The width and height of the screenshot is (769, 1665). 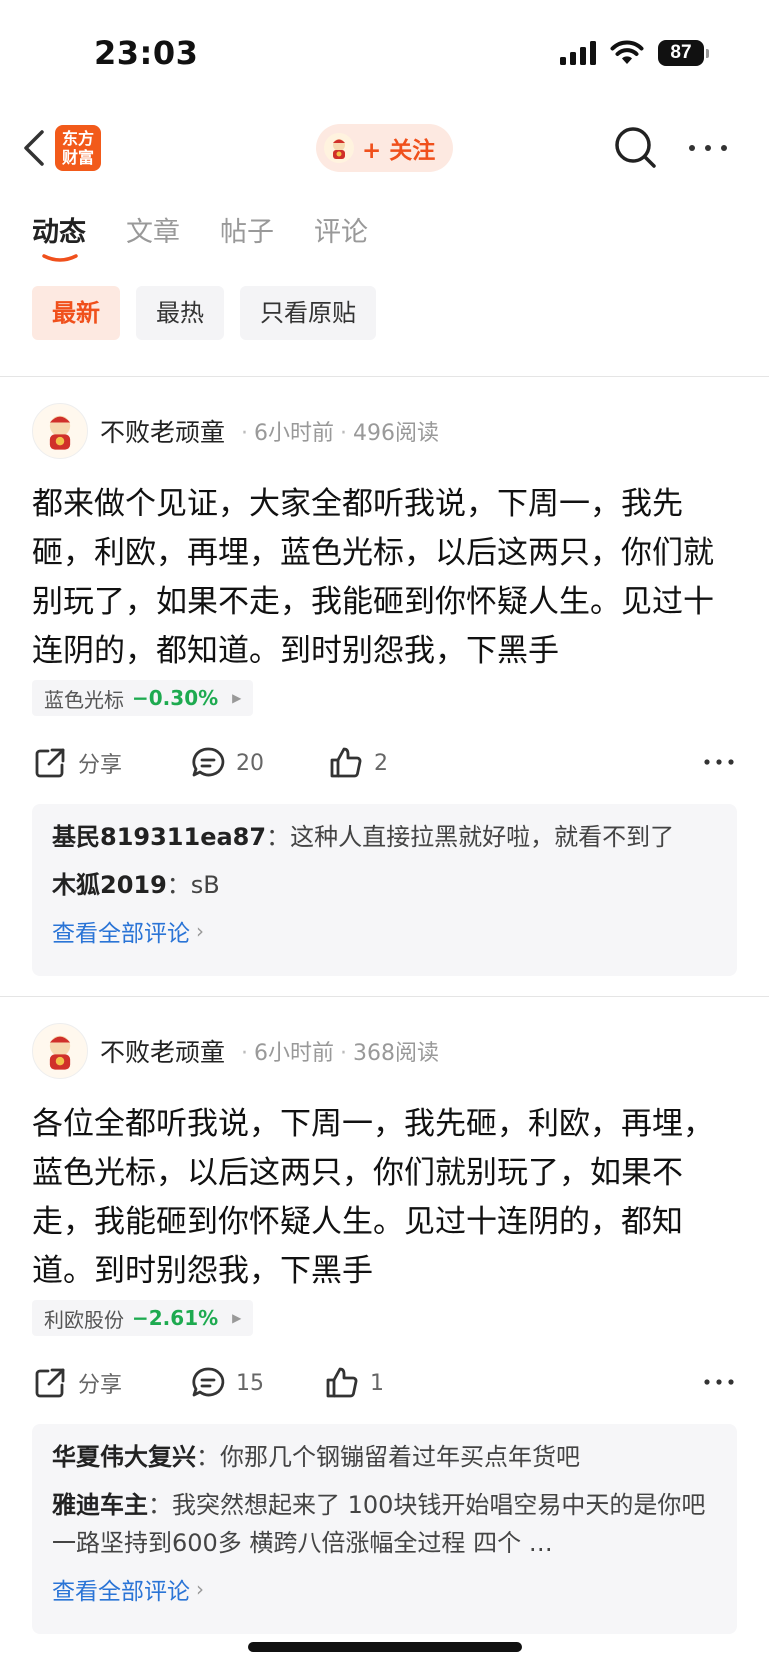 What do you see at coordinates (707, 53) in the screenshot?
I see `battery-tip` at bounding box center [707, 53].